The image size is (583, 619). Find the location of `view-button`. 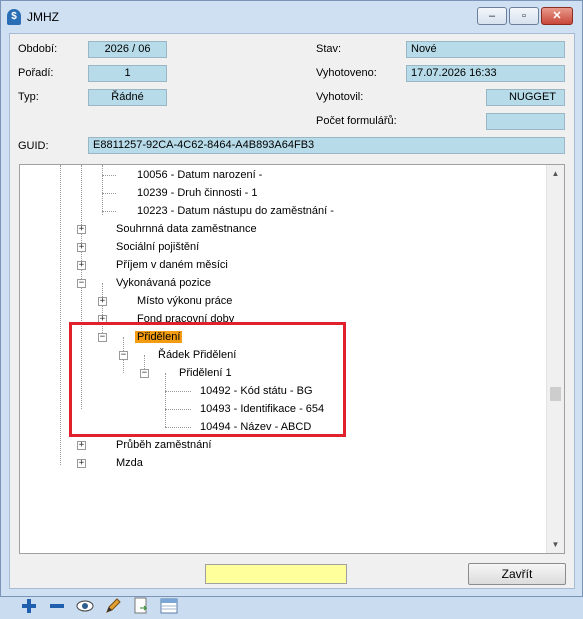

view-button is located at coordinates (85, 606).